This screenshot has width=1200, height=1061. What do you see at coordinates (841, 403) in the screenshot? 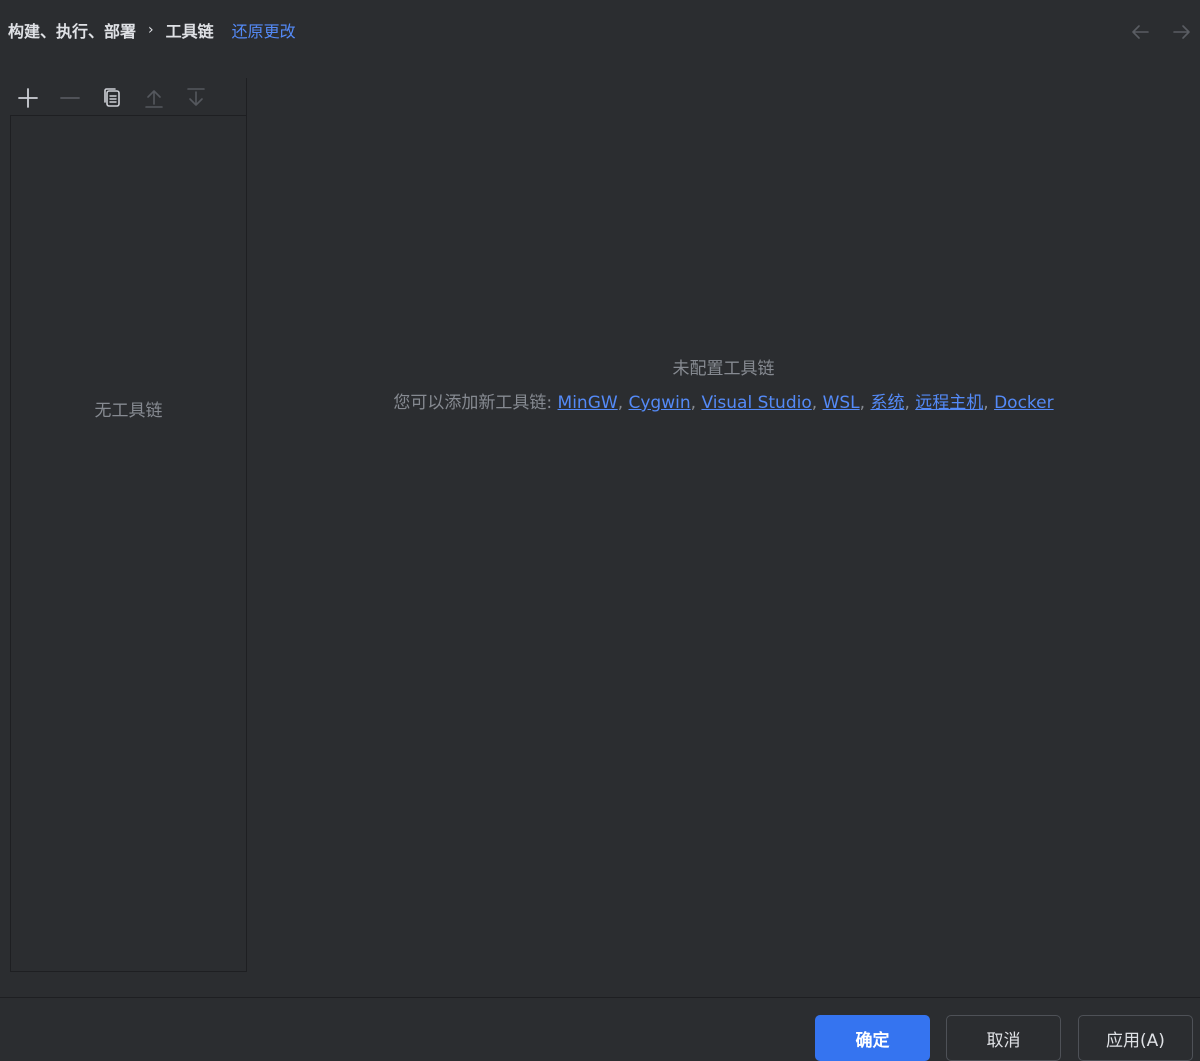
I see `add-wsl-link: WSL` at bounding box center [841, 403].